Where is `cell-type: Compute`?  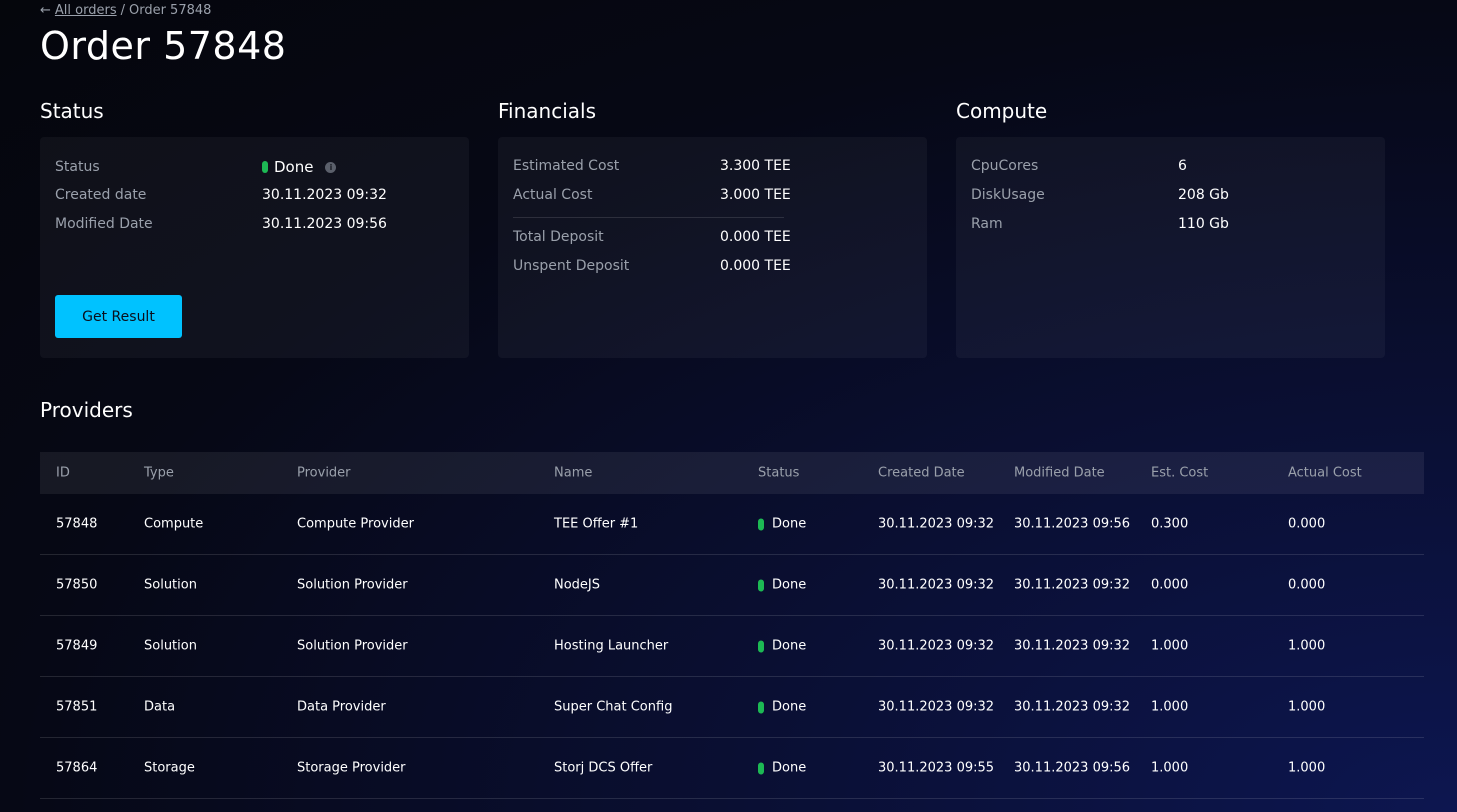
cell-type: Compute is located at coordinates (174, 524).